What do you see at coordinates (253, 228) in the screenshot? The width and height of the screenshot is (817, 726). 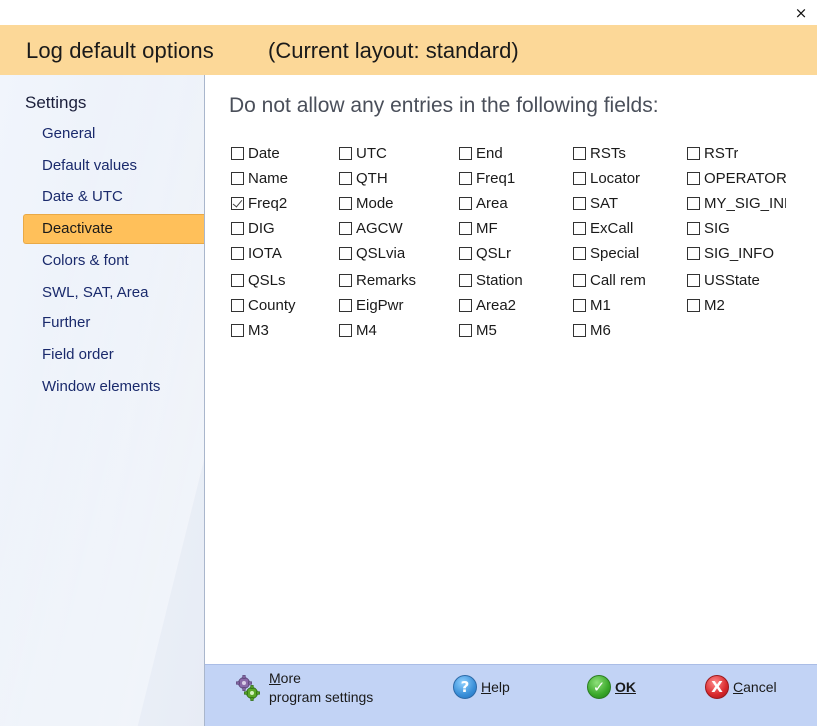 I see `field-checkbox-dig: DIG` at bounding box center [253, 228].